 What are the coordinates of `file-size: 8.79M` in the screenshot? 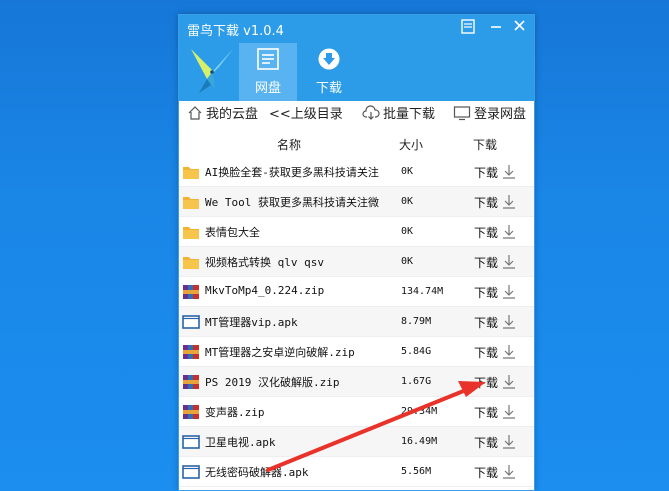 It's located at (416, 321).